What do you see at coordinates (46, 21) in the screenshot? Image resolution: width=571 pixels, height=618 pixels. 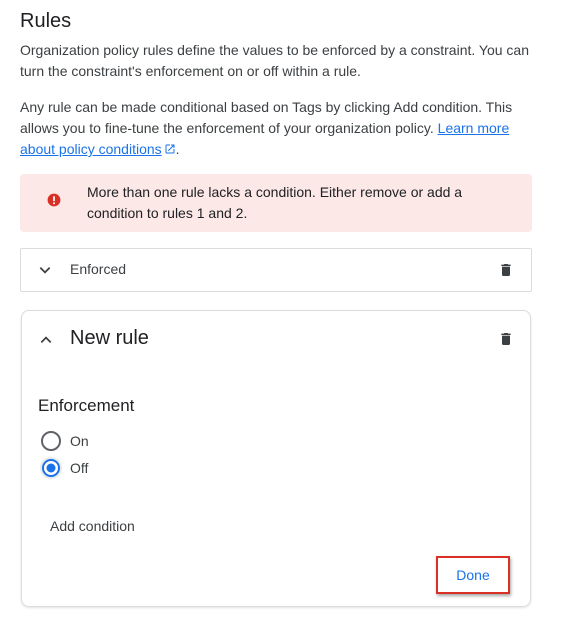 I see `section-title-rules: Rules` at bounding box center [46, 21].